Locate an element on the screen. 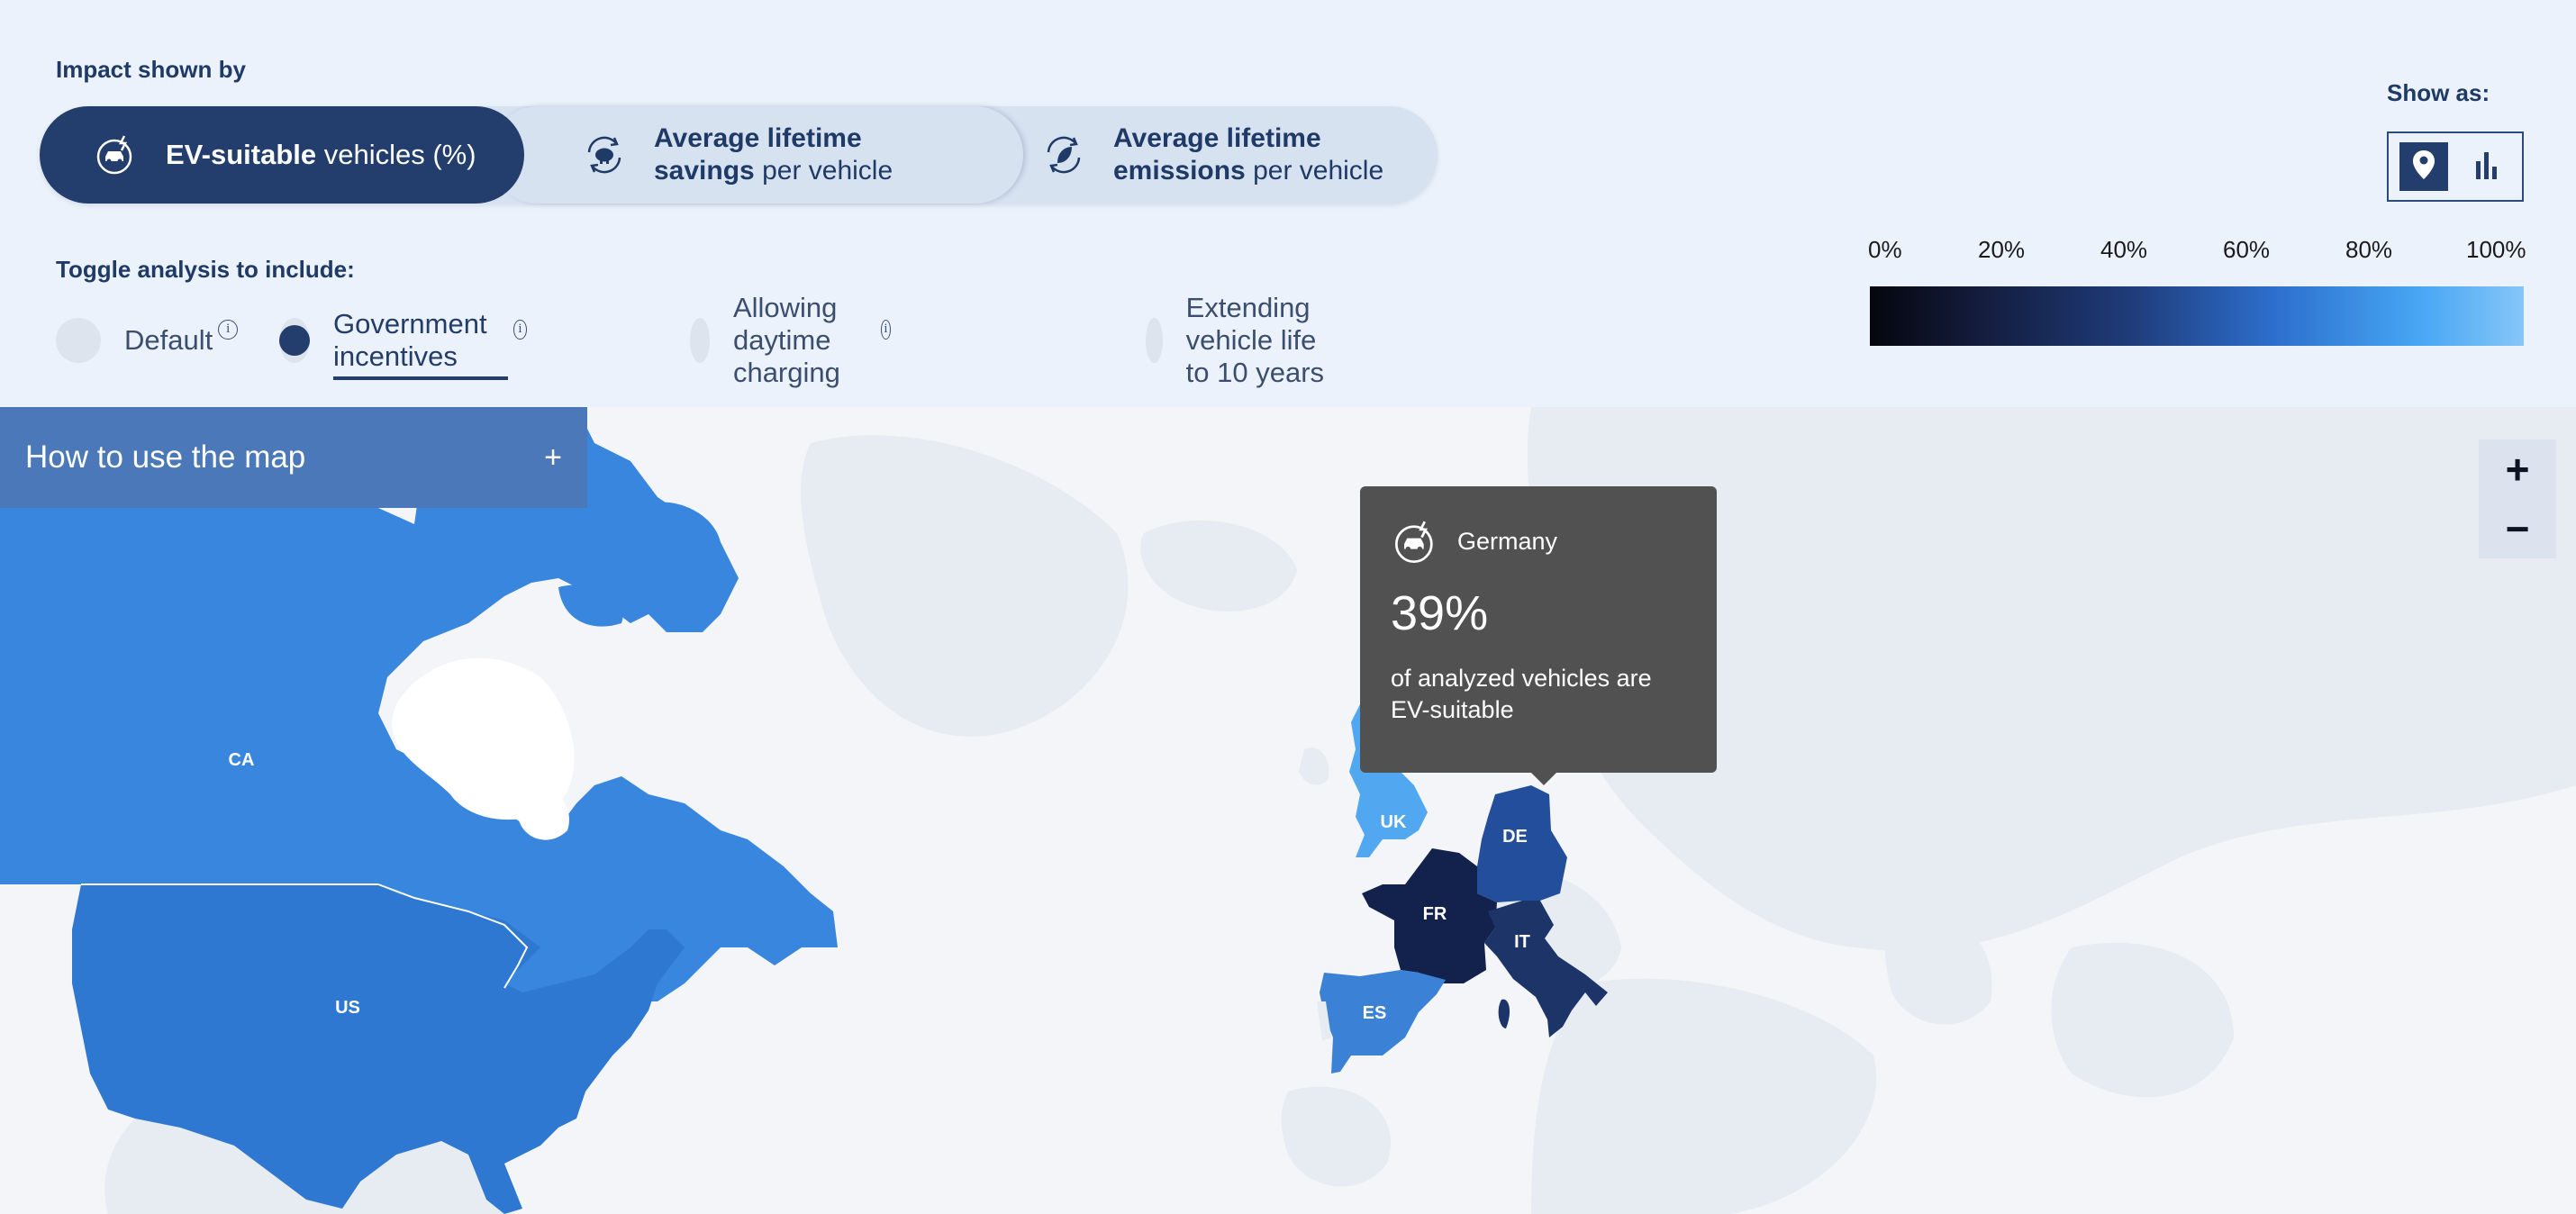 Image resolution: width=2576 pixels, height=1214 pixels. toggle-extend-vehicle-life: Extending vehicle life to 10 years is located at coordinates (1242, 340).